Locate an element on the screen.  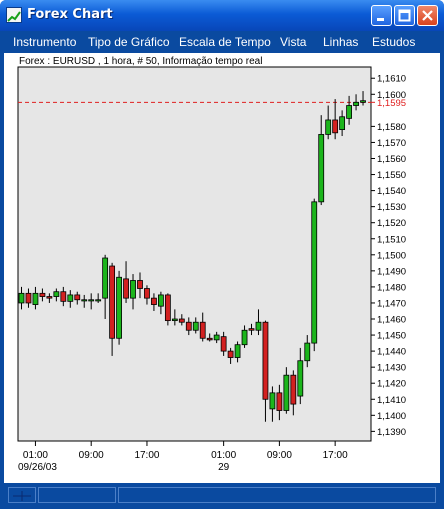
close-button is located at coordinates (427, 15).